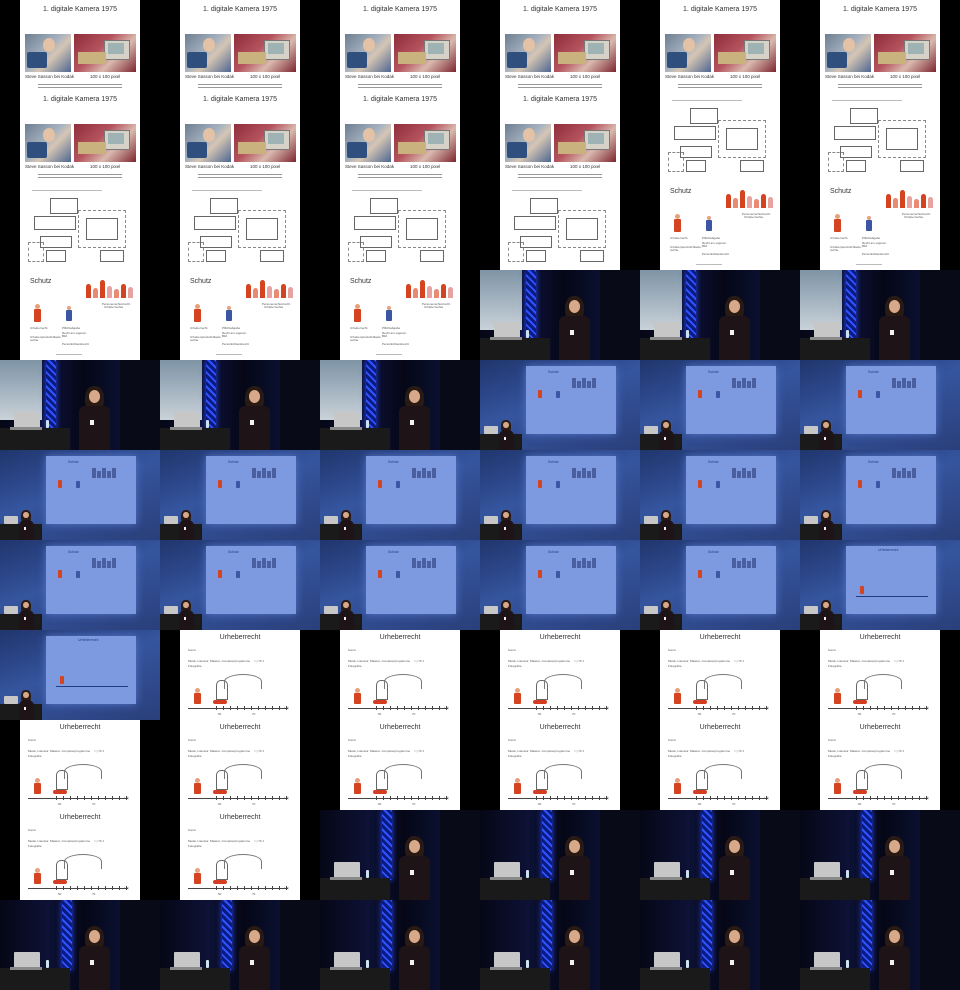 The width and height of the screenshot is (960, 990). What do you see at coordinates (560, 855) in the screenshot?
I see `thumbnail-stg` at bounding box center [560, 855].